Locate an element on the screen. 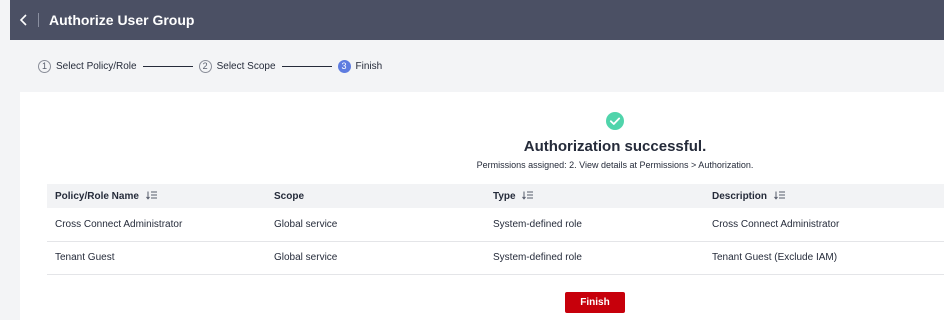  step-3: 3 Finish is located at coordinates (360, 66).